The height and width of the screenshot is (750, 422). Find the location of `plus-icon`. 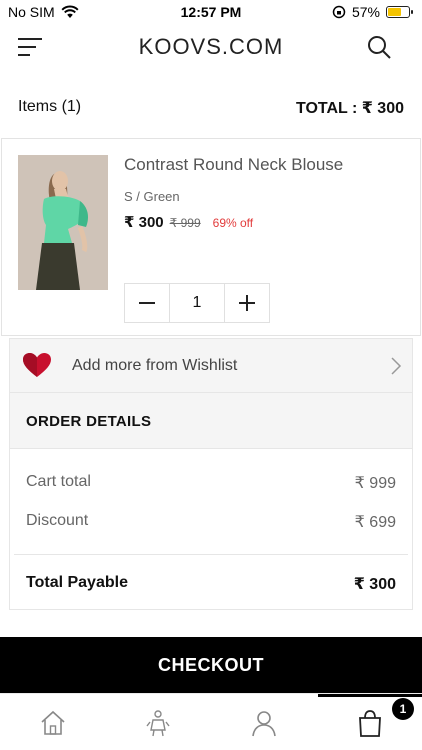

plus-icon is located at coordinates (247, 303).